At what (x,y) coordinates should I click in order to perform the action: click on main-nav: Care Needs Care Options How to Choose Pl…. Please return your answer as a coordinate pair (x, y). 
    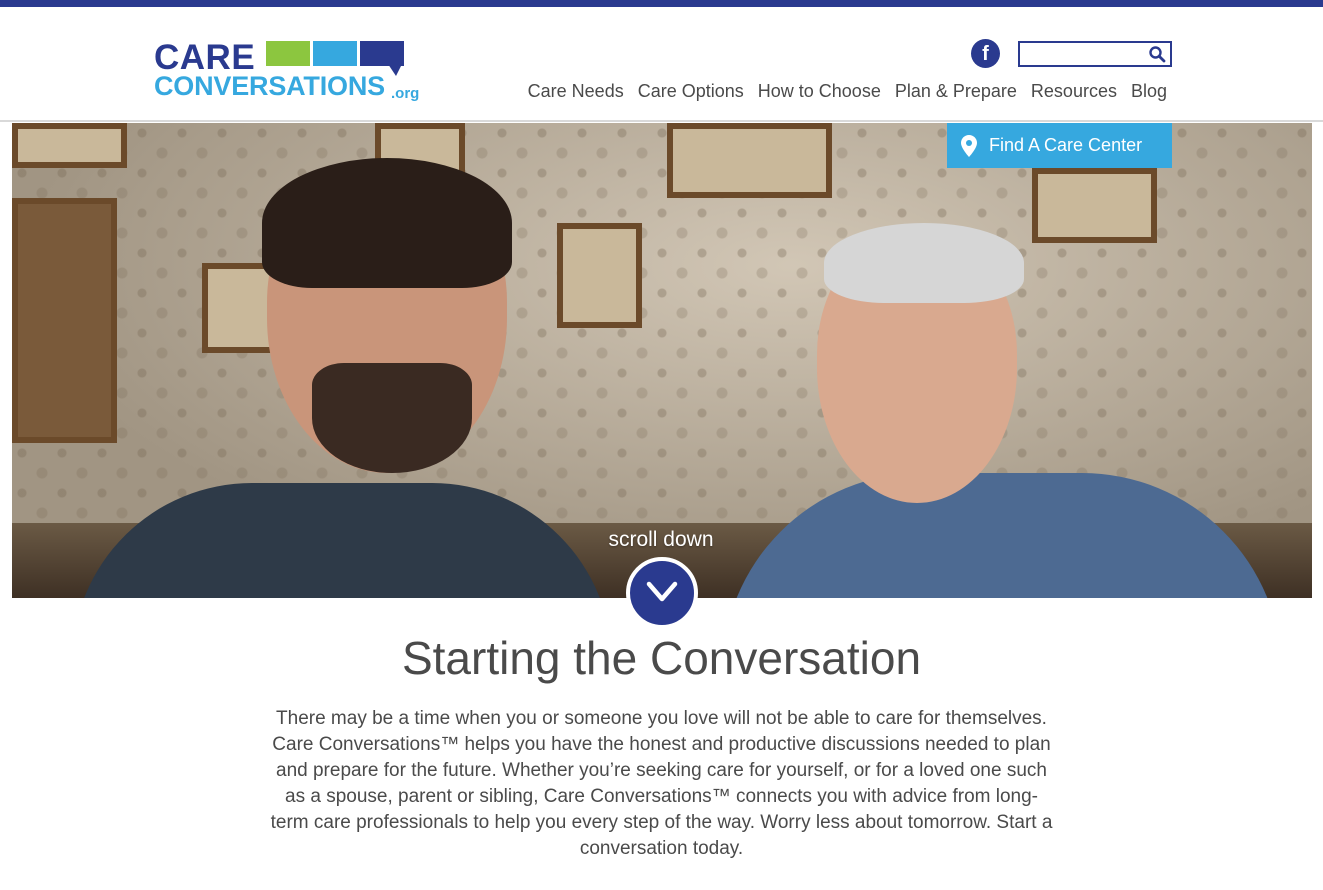
    Looking at the image, I should click on (844, 91).